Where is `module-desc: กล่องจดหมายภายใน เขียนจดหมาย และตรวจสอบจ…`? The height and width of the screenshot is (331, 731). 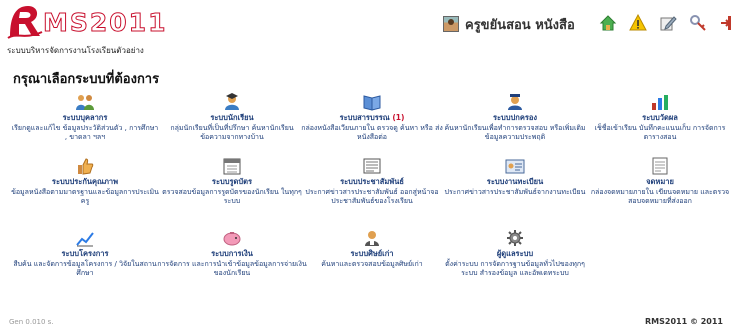 module-desc: กล่องจดหมายภายใน เขียนจดหมาย และตรวจสอบจ… is located at coordinates (660, 196).